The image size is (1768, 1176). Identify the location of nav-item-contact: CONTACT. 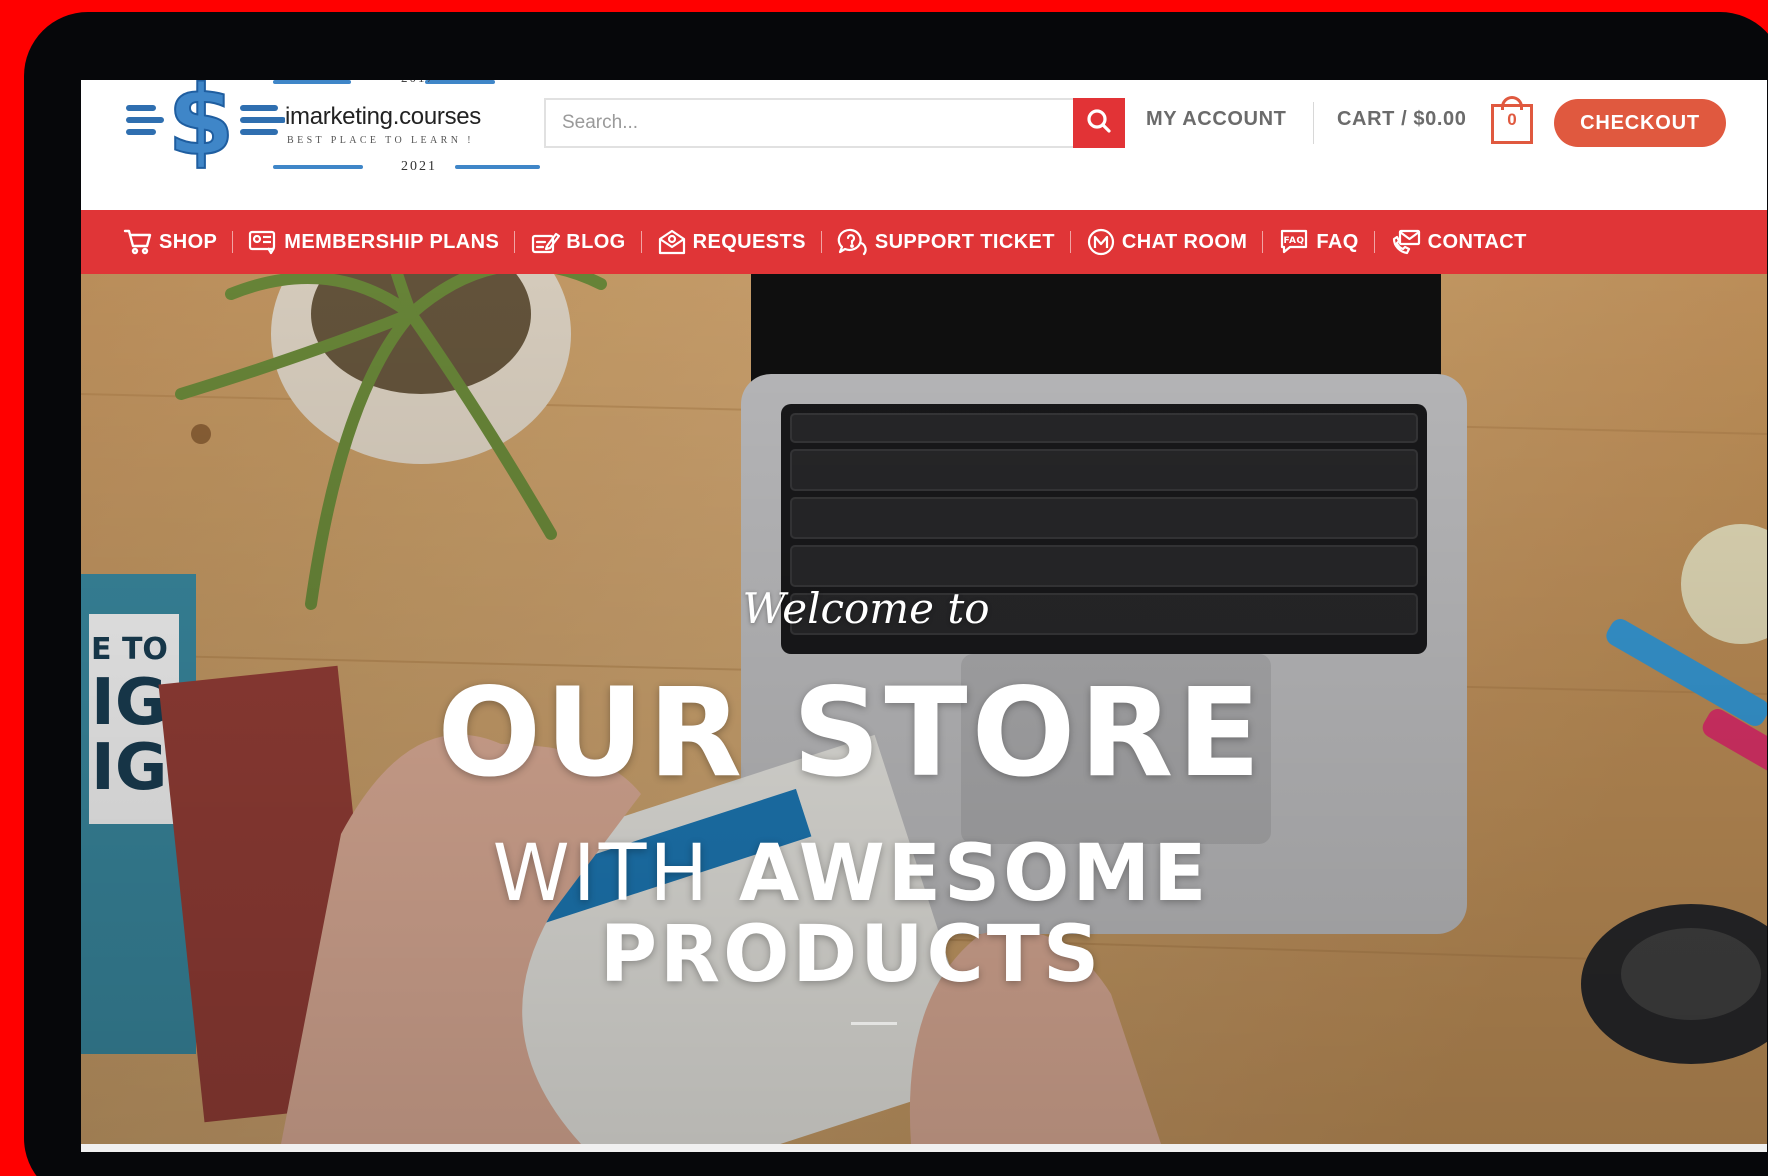
(1458, 242).